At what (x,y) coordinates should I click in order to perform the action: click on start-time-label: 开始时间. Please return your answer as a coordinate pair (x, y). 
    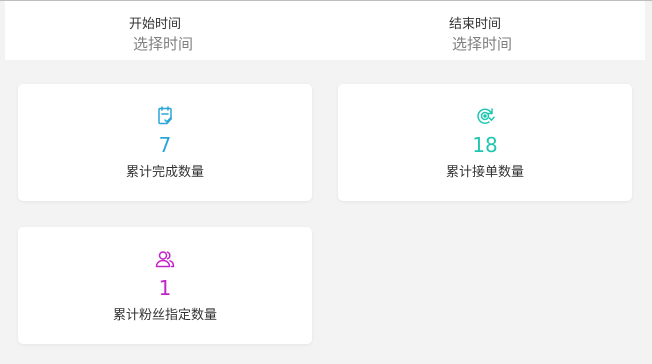
    Looking at the image, I should click on (155, 24).